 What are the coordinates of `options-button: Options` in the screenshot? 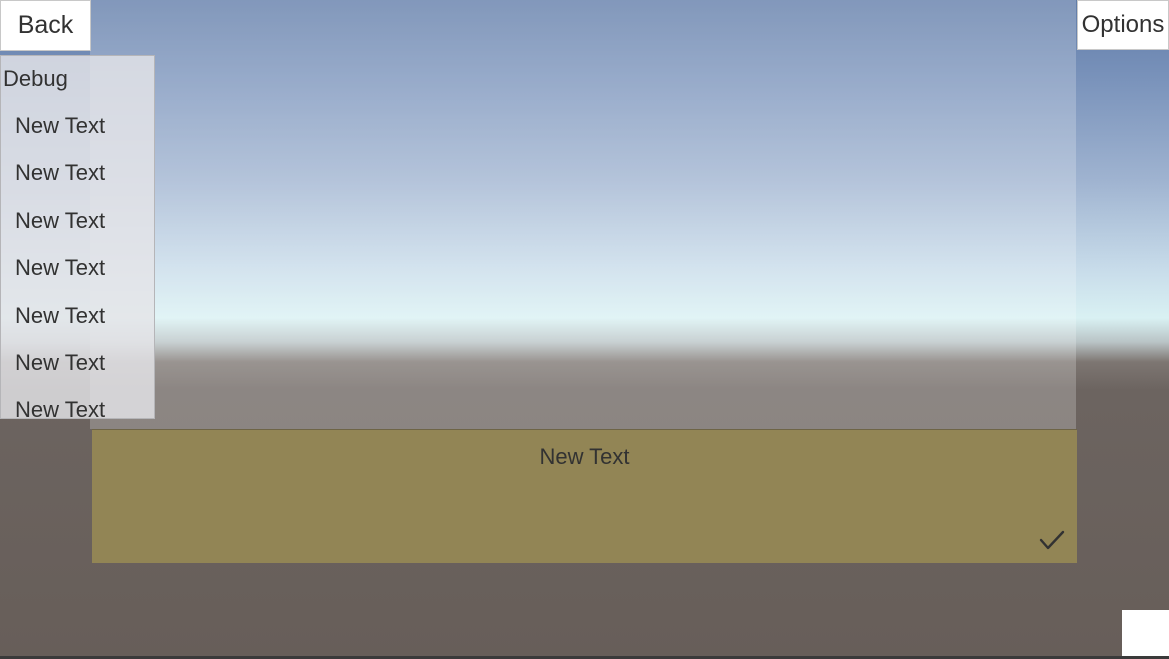 It's located at (1123, 25).